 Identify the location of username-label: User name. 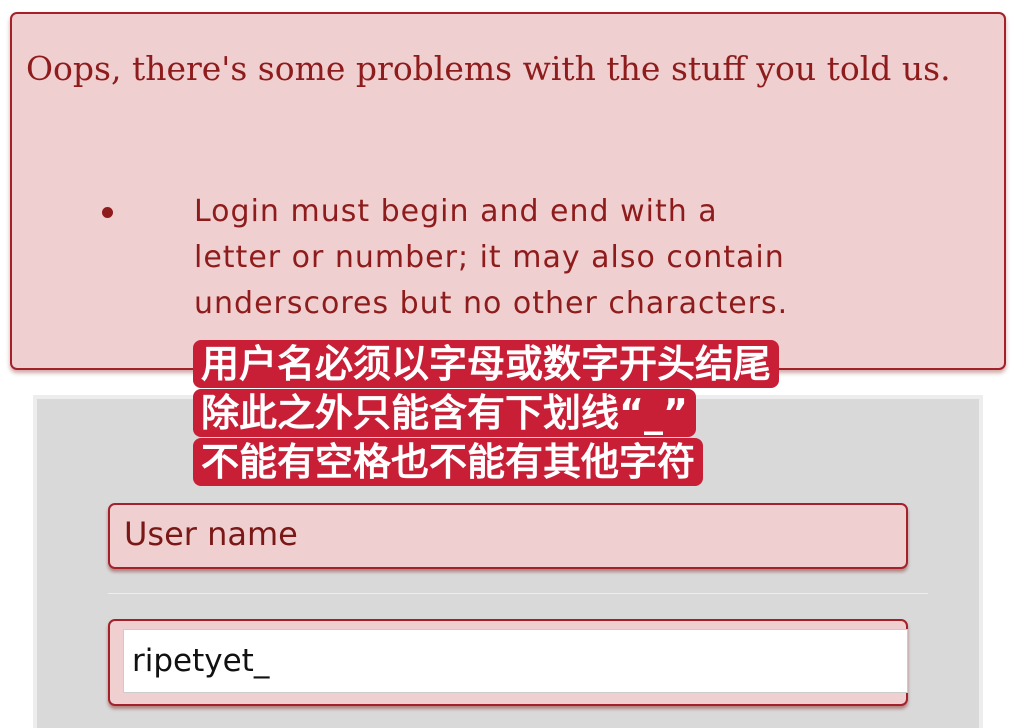
(211, 534).